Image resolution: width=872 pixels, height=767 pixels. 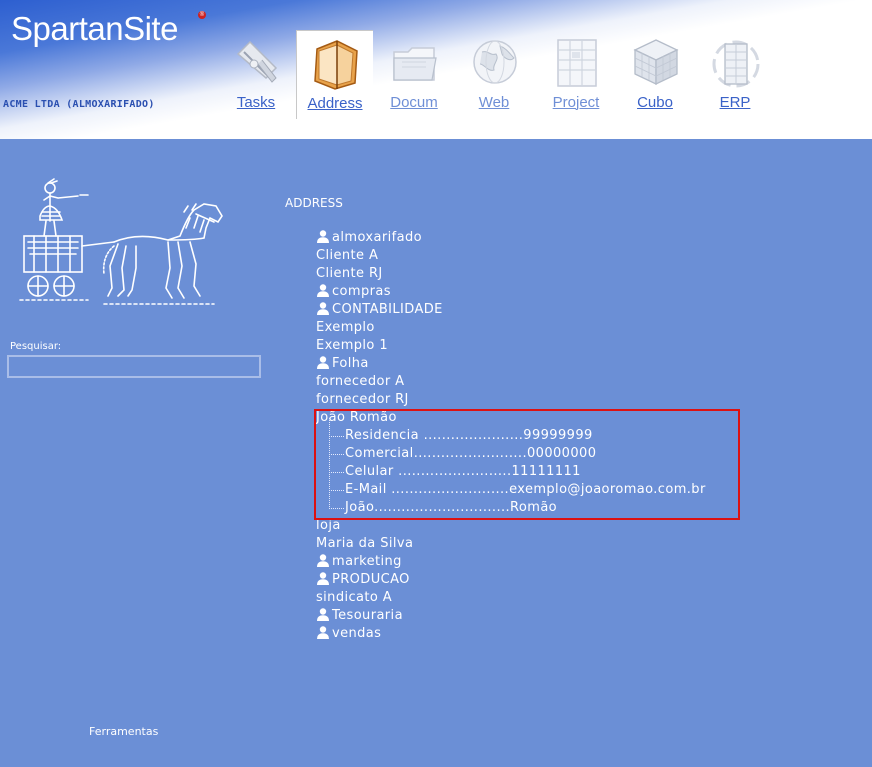 What do you see at coordinates (335, 103) in the screenshot?
I see `nav-label-address: Address` at bounding box center [335, 103].